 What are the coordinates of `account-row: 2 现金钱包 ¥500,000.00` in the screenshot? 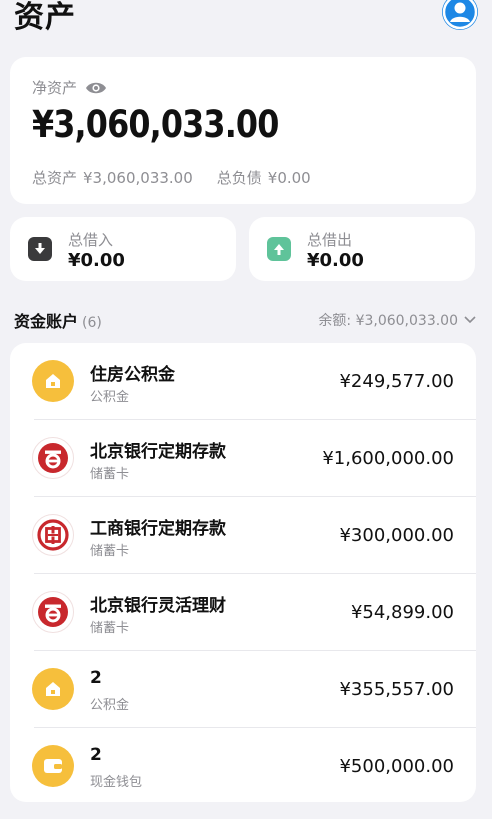 It's located at (243, 766).